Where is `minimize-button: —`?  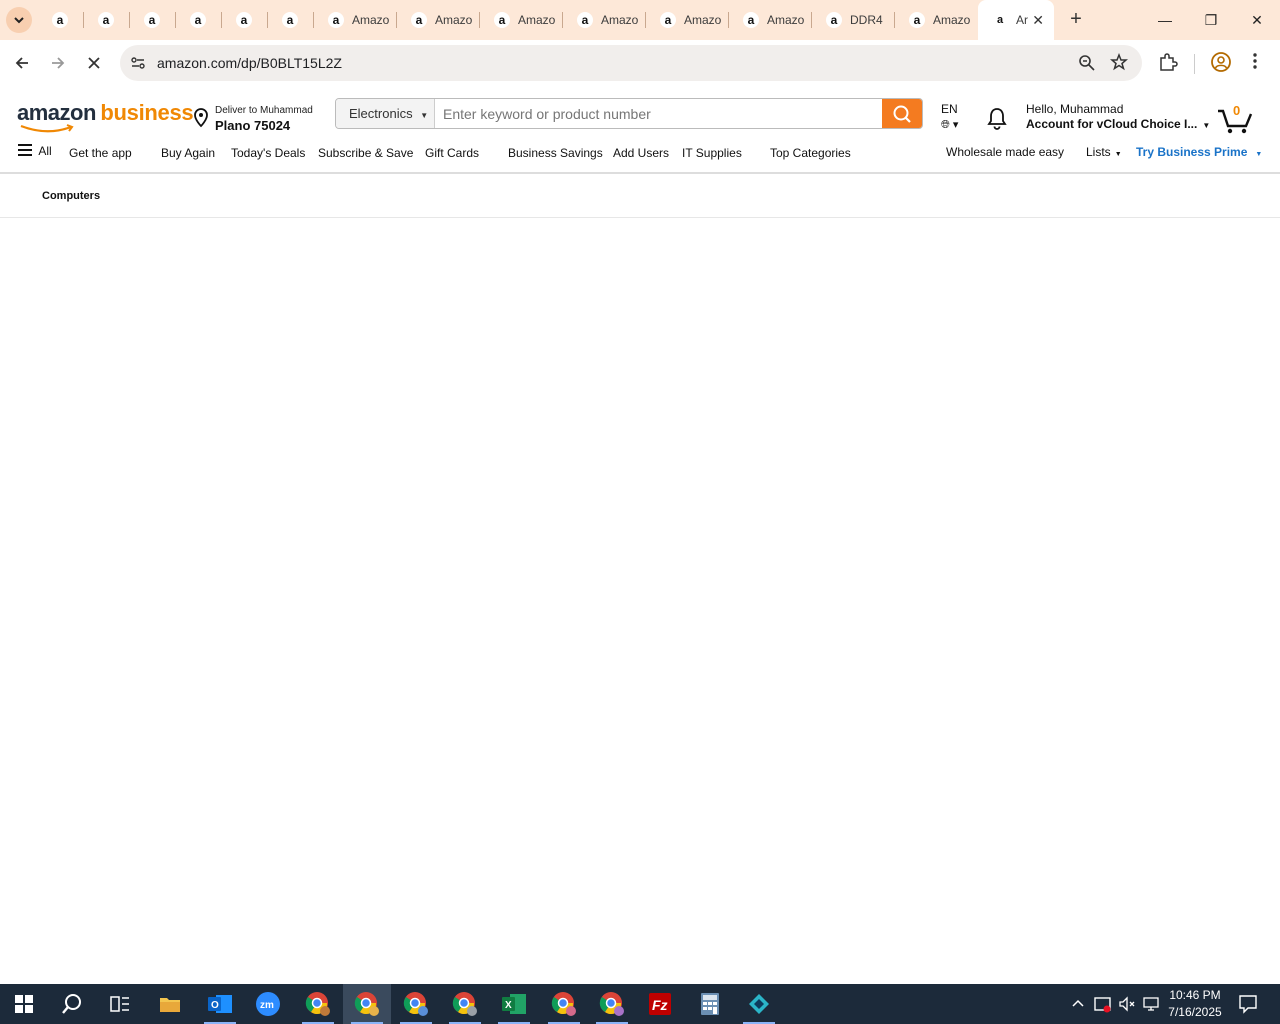 minimize-button: — is located at coordinates (1165, 20).